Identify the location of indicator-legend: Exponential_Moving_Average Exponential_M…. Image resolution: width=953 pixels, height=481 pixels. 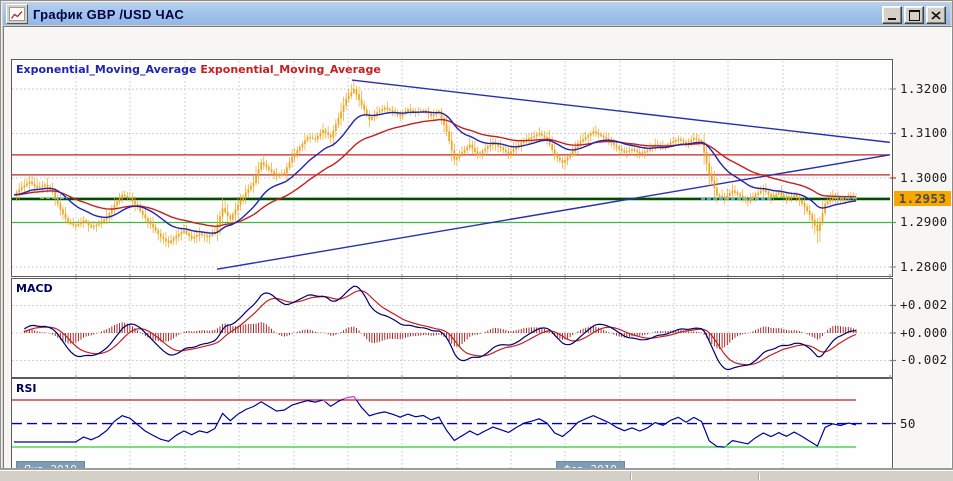
(198, 69).